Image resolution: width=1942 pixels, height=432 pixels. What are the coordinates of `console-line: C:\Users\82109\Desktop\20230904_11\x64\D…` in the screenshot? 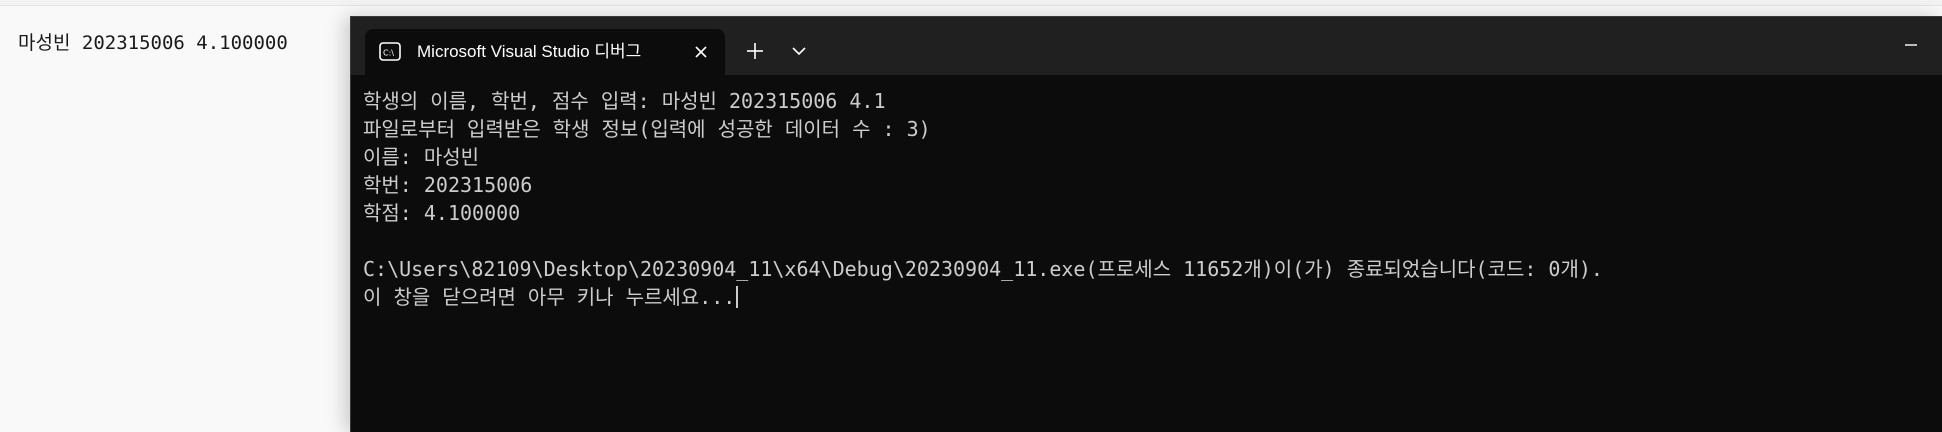 It's located at (983, 269).